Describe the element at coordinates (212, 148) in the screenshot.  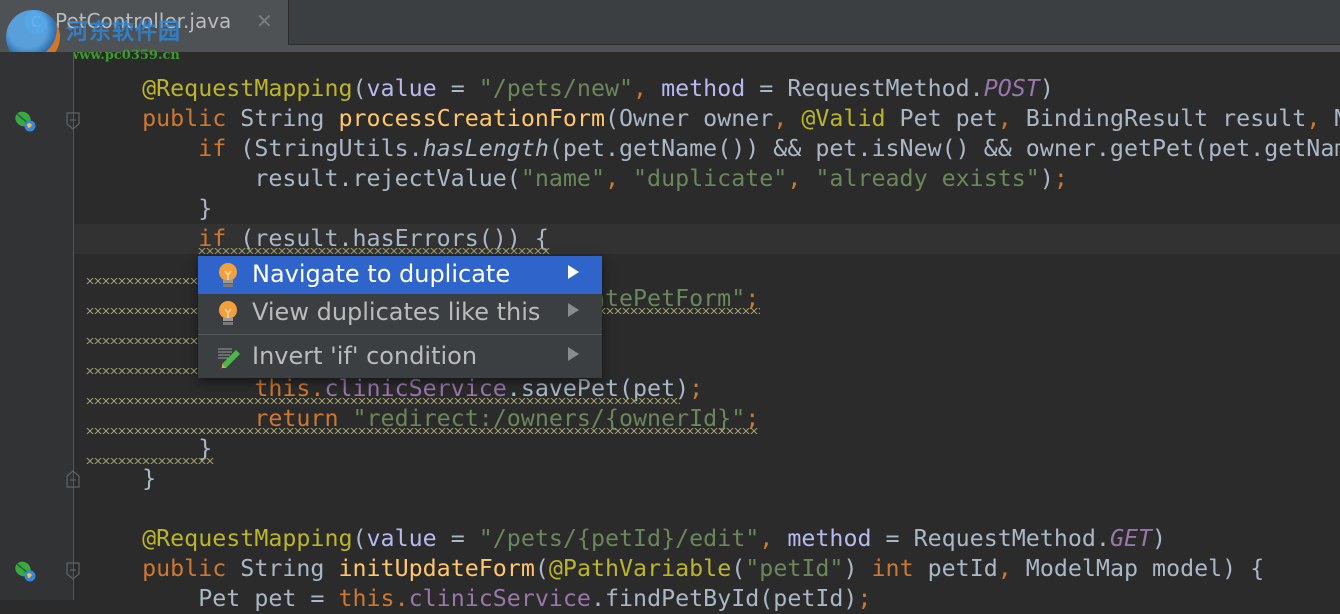
I see `keyword: if` at that location.